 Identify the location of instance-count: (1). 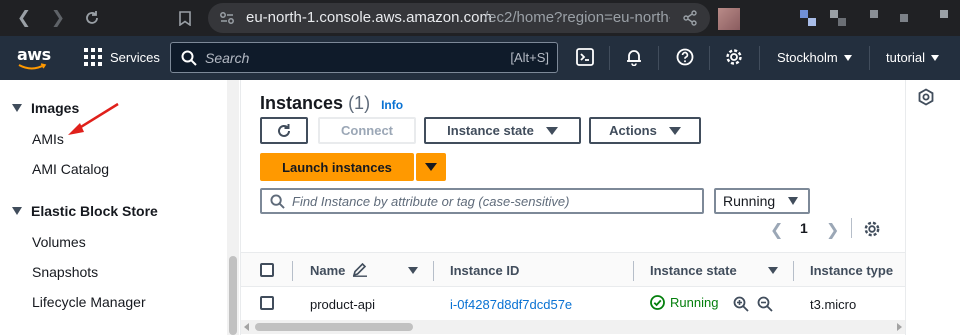
(359, 103).